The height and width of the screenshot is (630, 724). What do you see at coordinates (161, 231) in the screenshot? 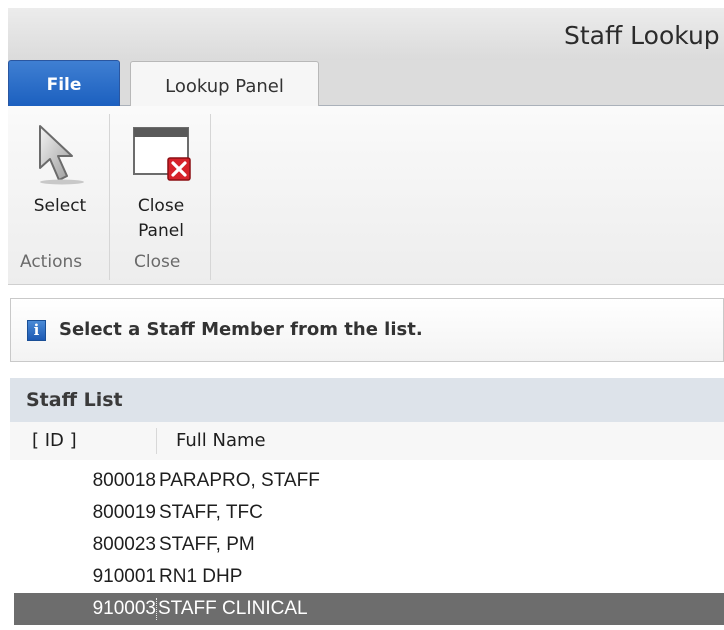
I see `close-panel-label-line2: Panel` at bounding box center [161, 231].